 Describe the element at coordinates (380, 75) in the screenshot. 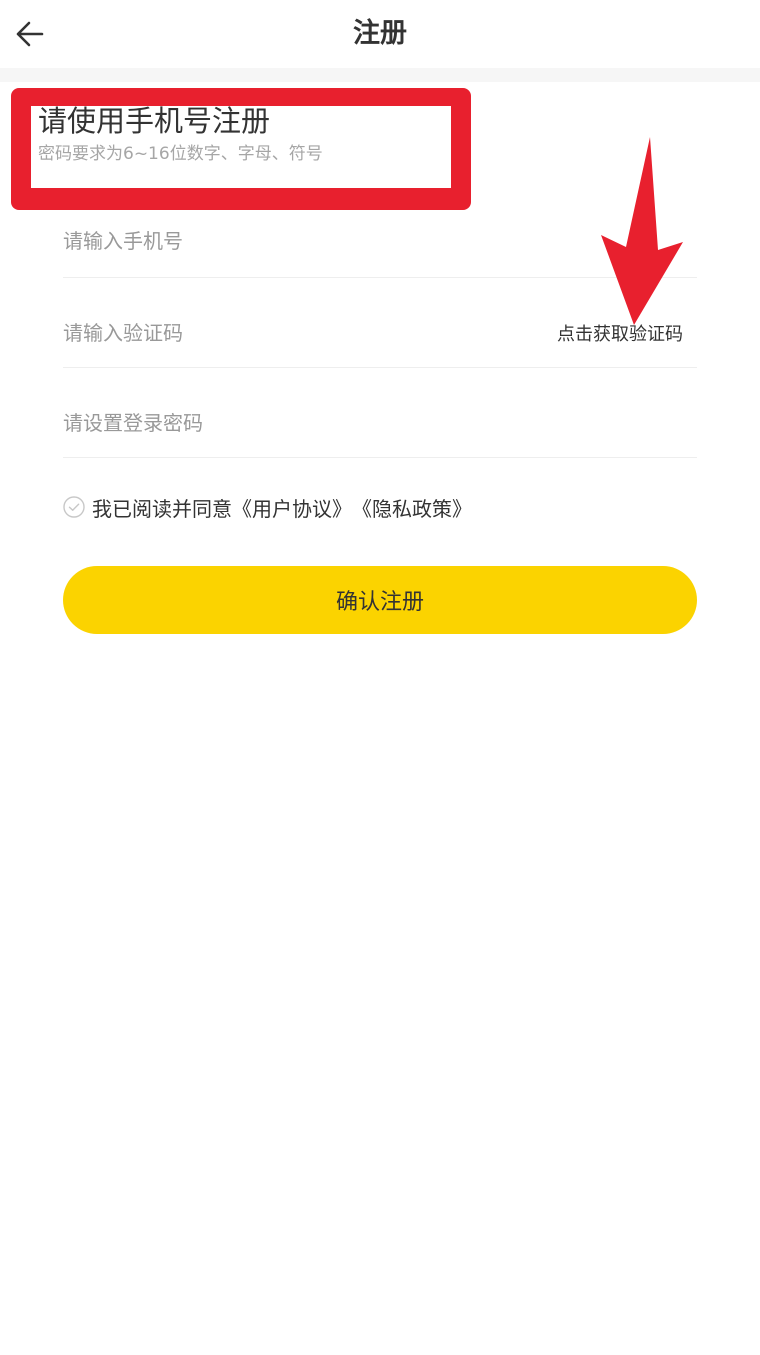

I see `header-divider` at that location.